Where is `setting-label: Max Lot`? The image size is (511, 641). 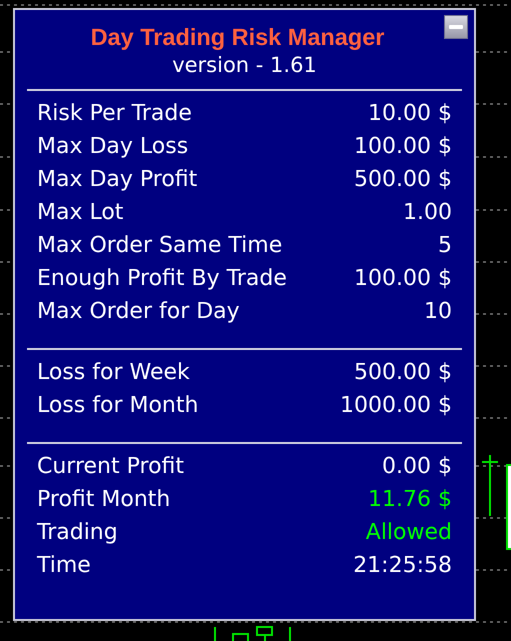
setting-label: Max Lot is located at coordinates (80, 212).